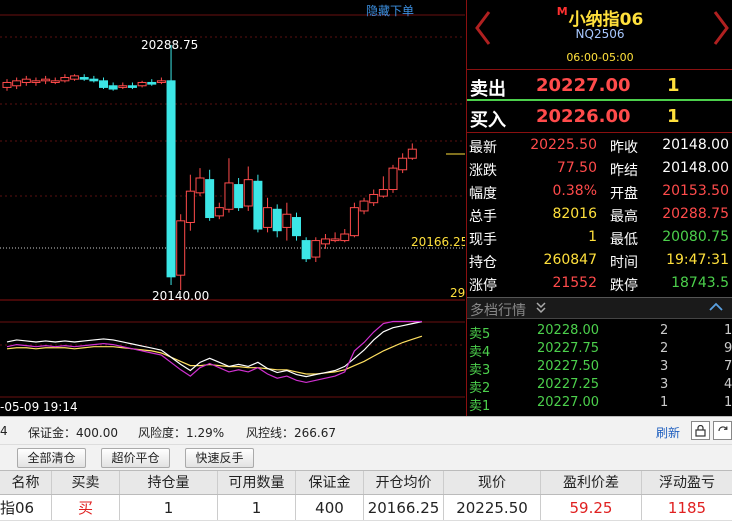 The width and height of the screenshot is (732, 526). I want to click on quote-row: 涨跌 77.50 昨结 20148.00, so click(599, 169).